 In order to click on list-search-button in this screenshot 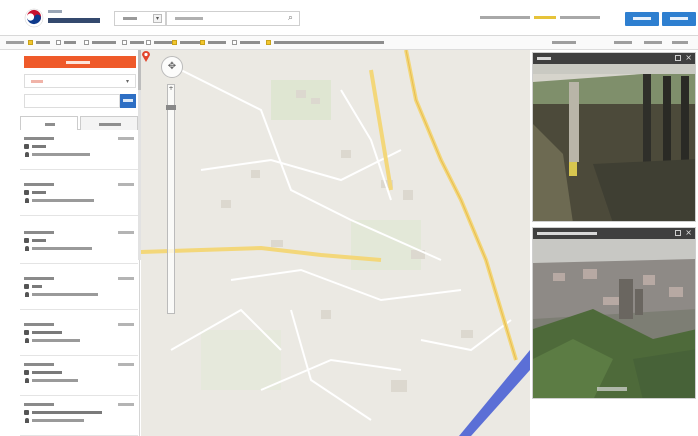, I will do `click(128, 101)`.